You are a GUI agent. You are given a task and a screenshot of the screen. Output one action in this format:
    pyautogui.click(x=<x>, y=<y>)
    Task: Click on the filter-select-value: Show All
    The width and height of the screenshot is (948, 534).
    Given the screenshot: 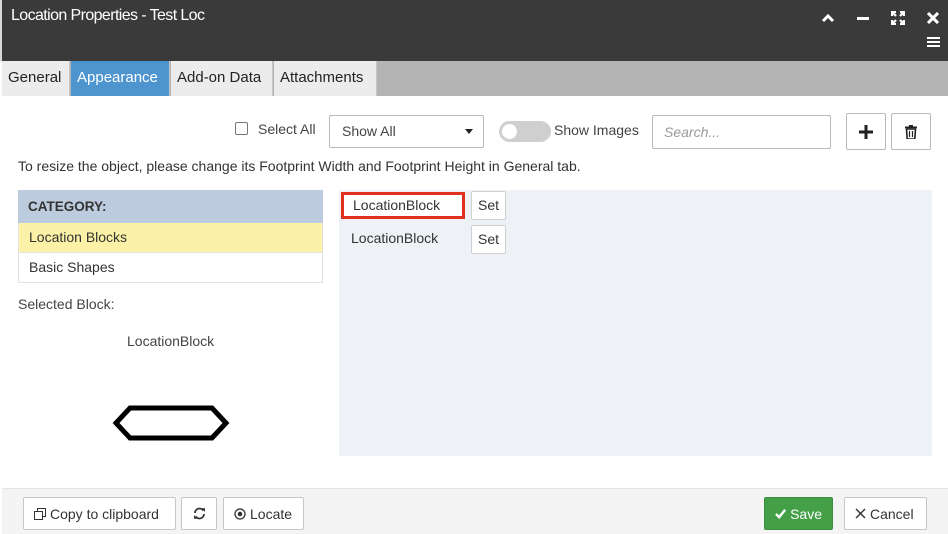 What is the action you would take?
    pyautogui.click(x=369, y=131)
    